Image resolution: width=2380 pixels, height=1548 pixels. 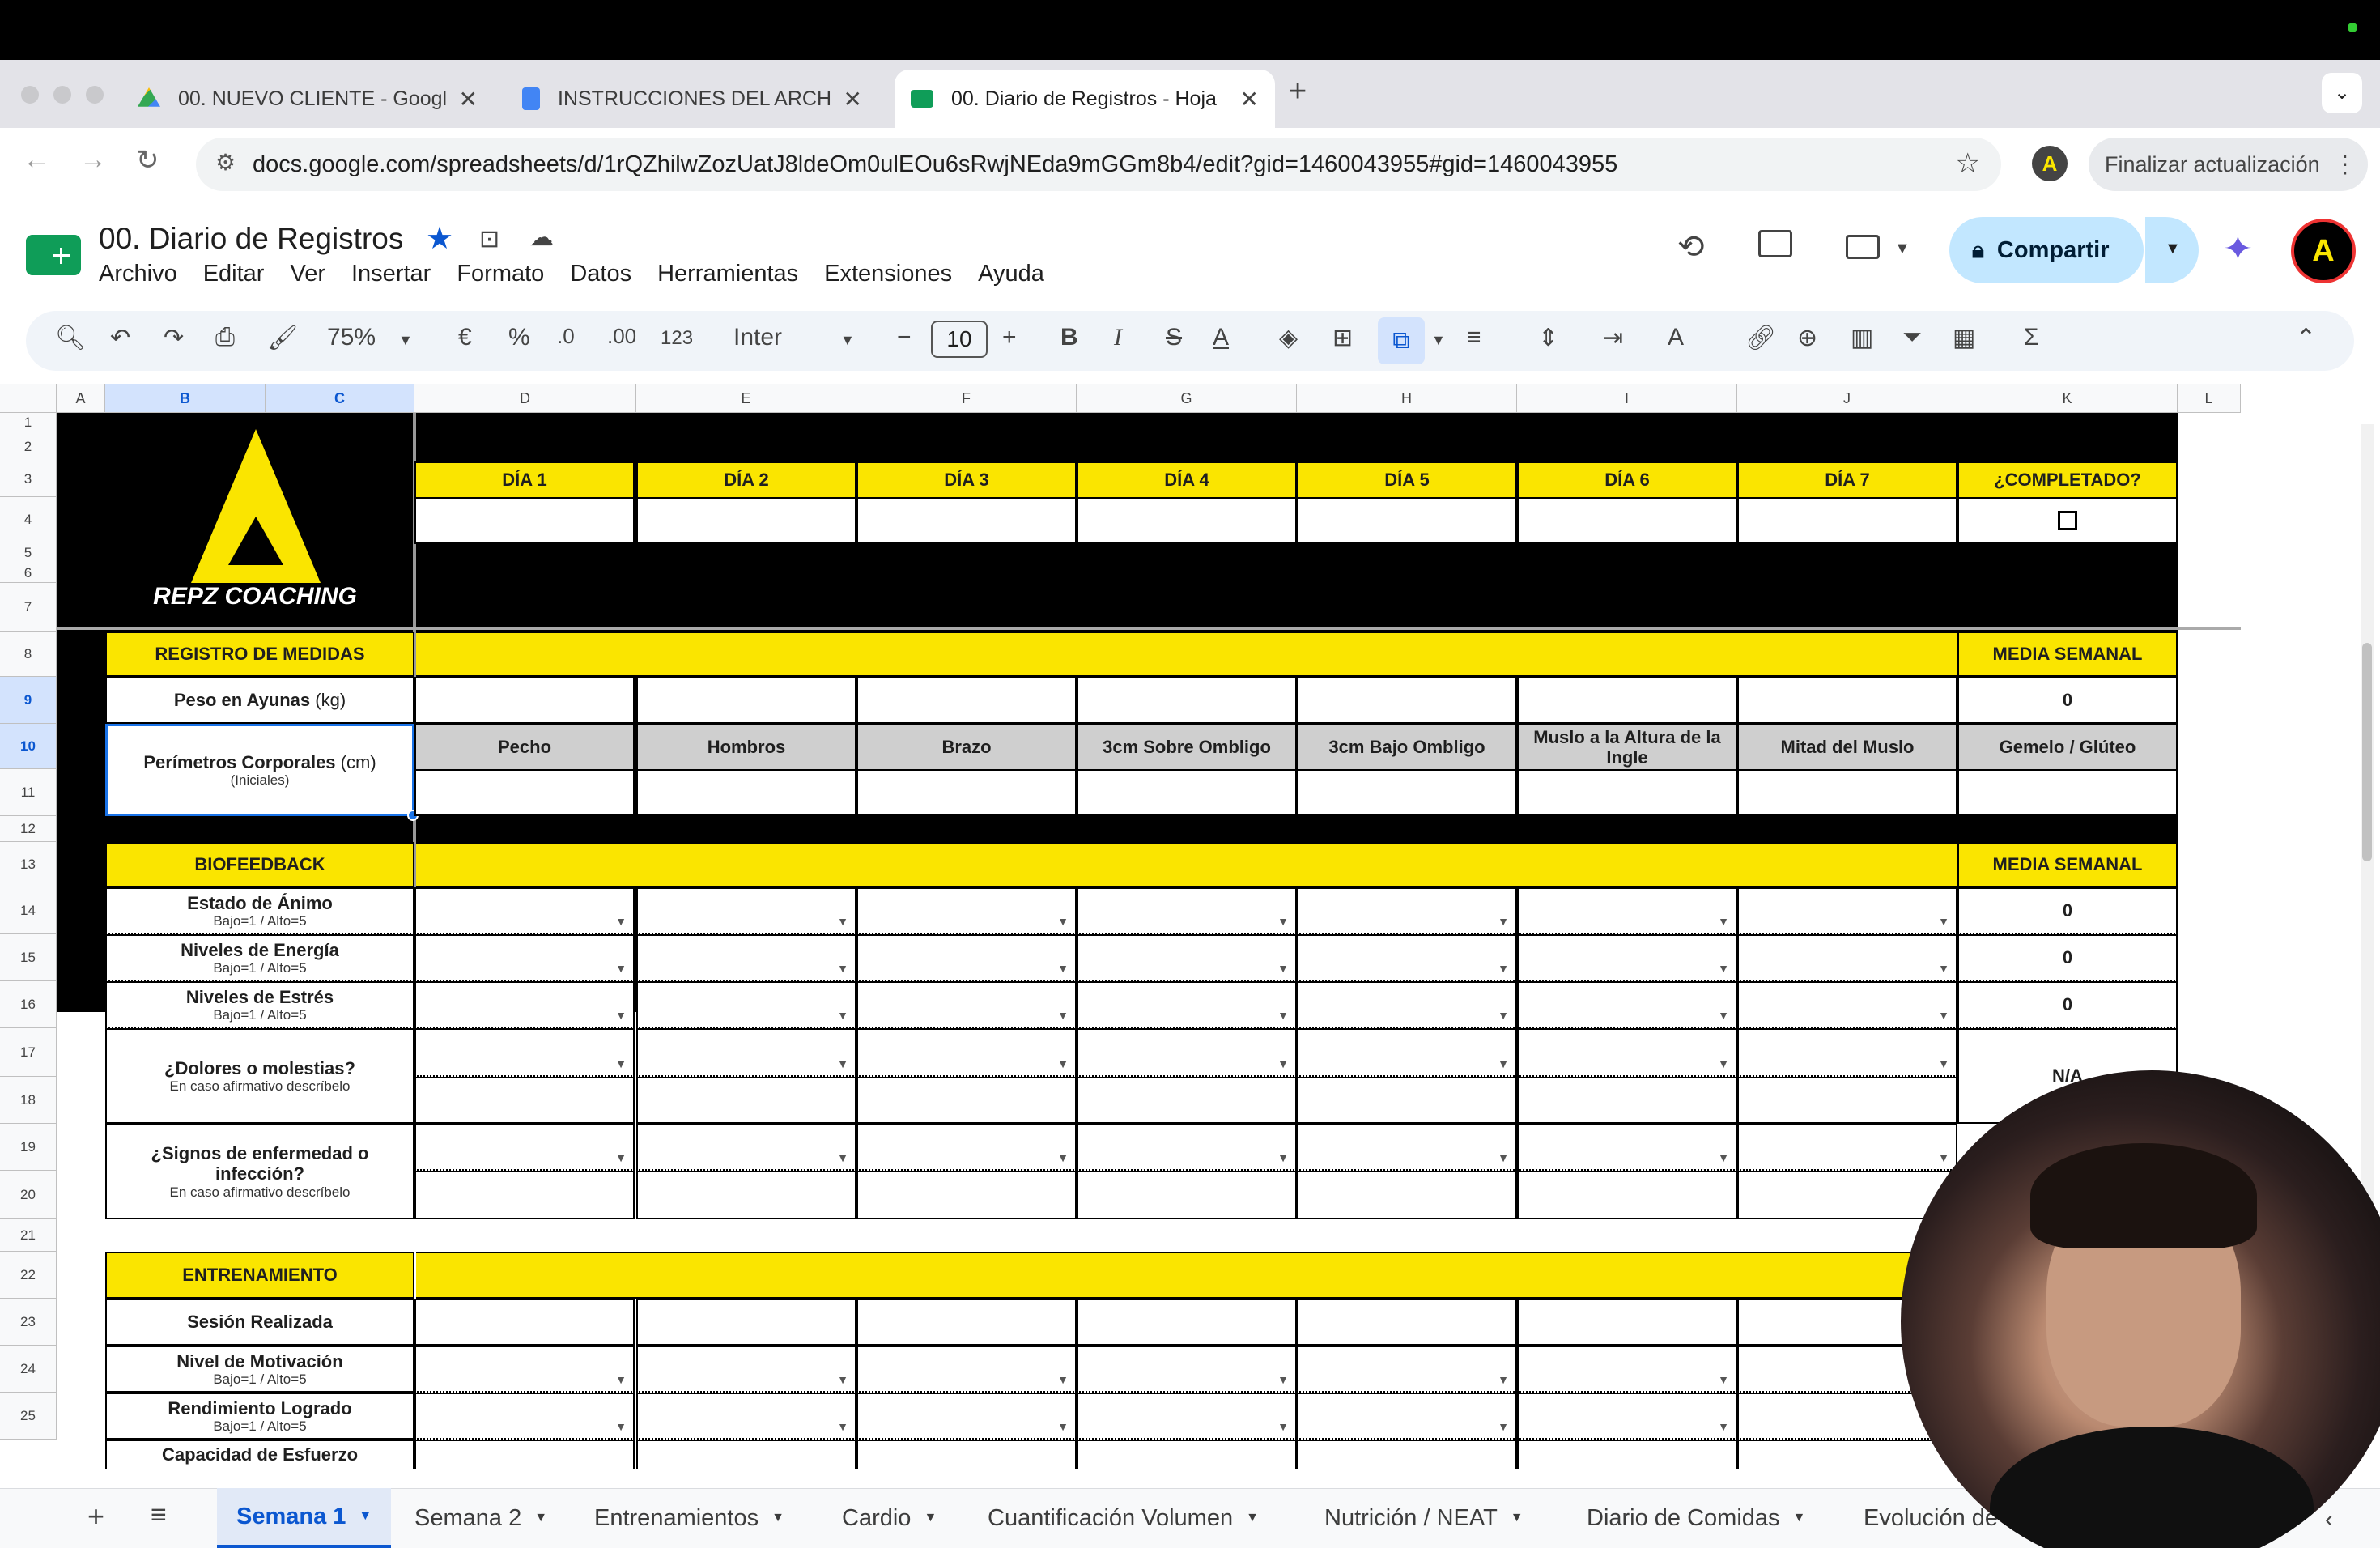 What do you see at coordinates (905, 338) in the screenshot?
I see `decrease-font-size-icon: −` at bounding box center [905, 338].